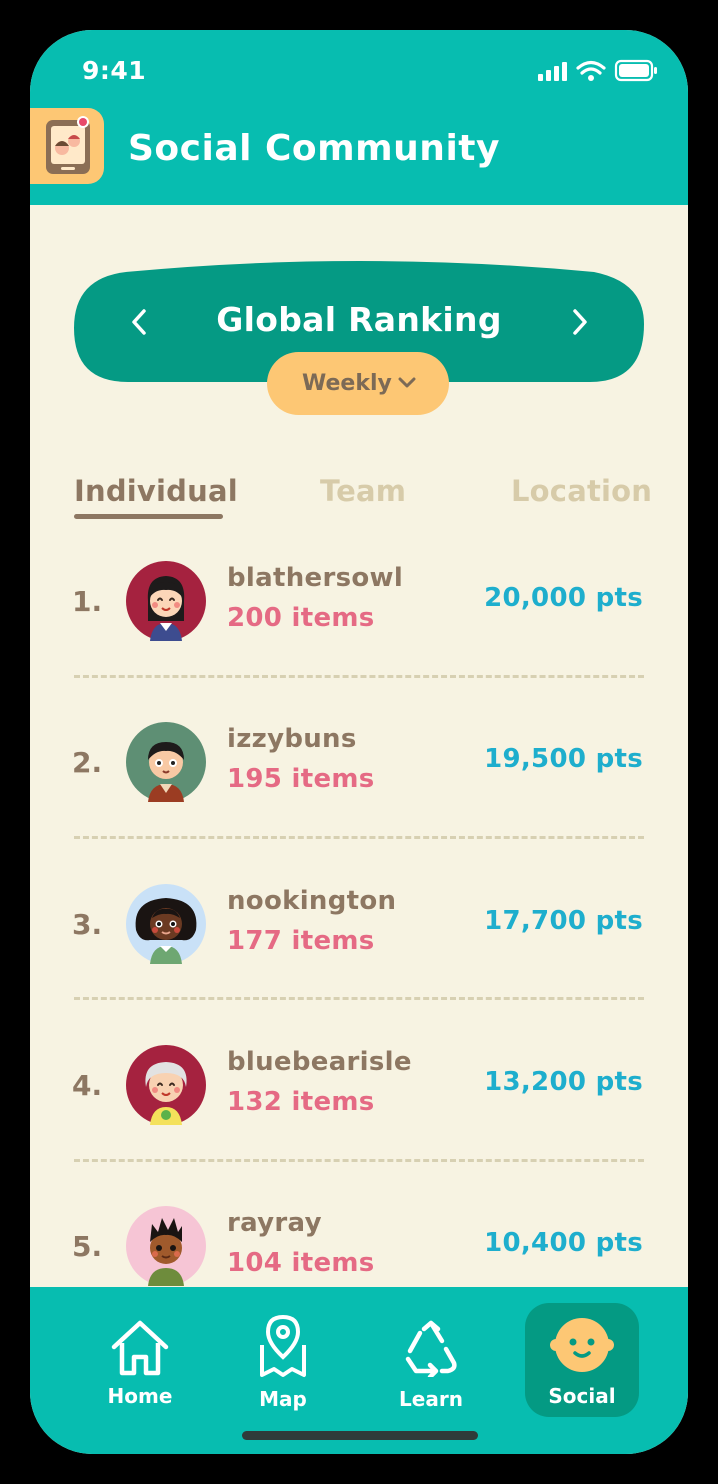 The width and height of the screenshot is (718, 1484). I want to click on home-icon, so click(140, 1348).